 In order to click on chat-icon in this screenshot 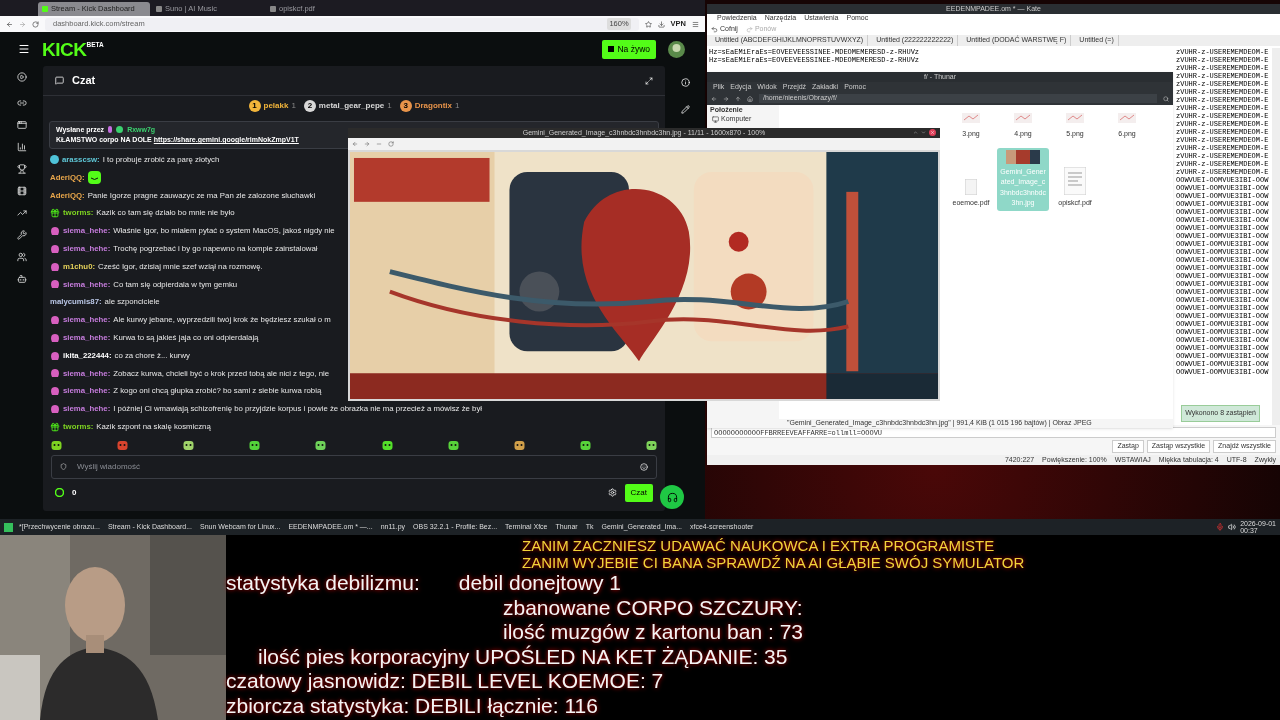, I will do `click(59, 80)`.